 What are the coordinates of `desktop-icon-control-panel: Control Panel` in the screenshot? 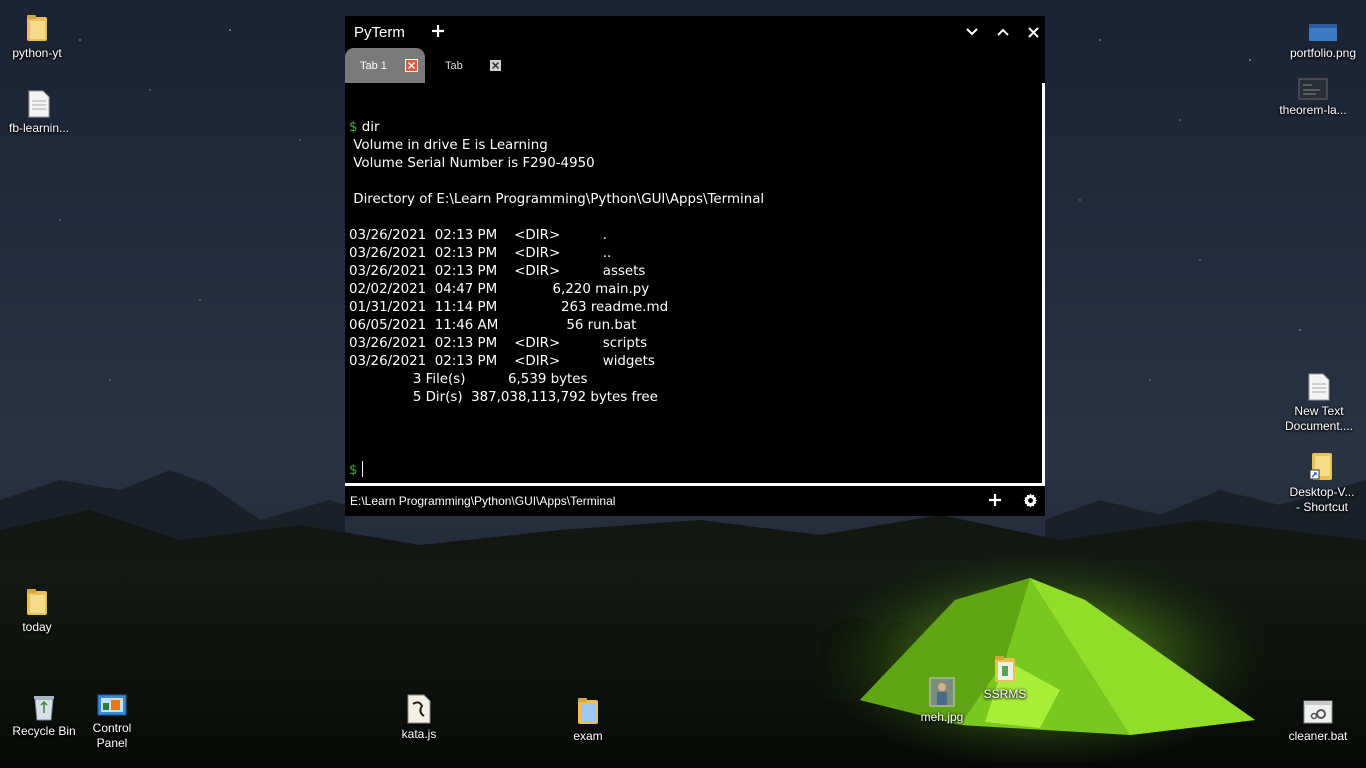 It's located at (112, 717).